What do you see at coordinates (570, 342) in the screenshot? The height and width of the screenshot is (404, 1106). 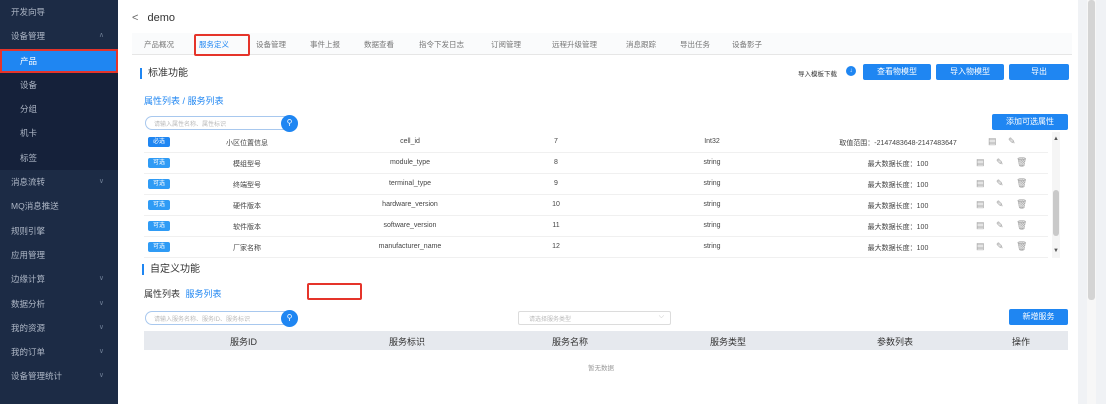 I see `column-header: 服务名称` at bounding box center [570, 342].